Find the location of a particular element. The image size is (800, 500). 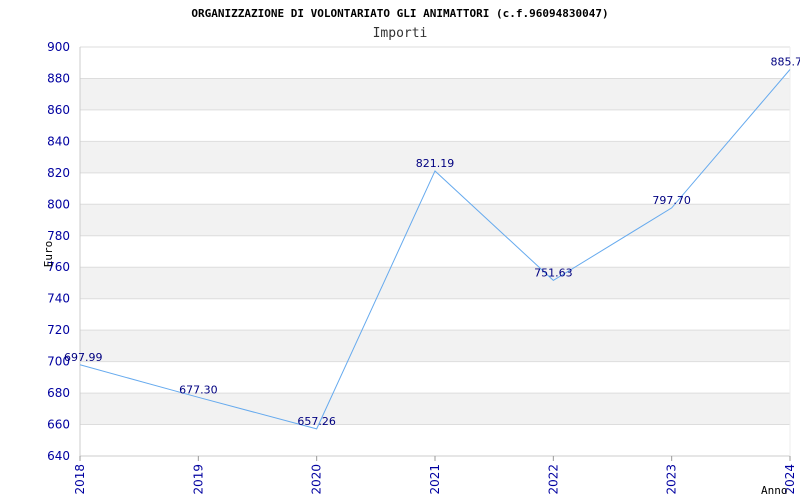

data-label: 677.30 is located at coordinates (198, 389).